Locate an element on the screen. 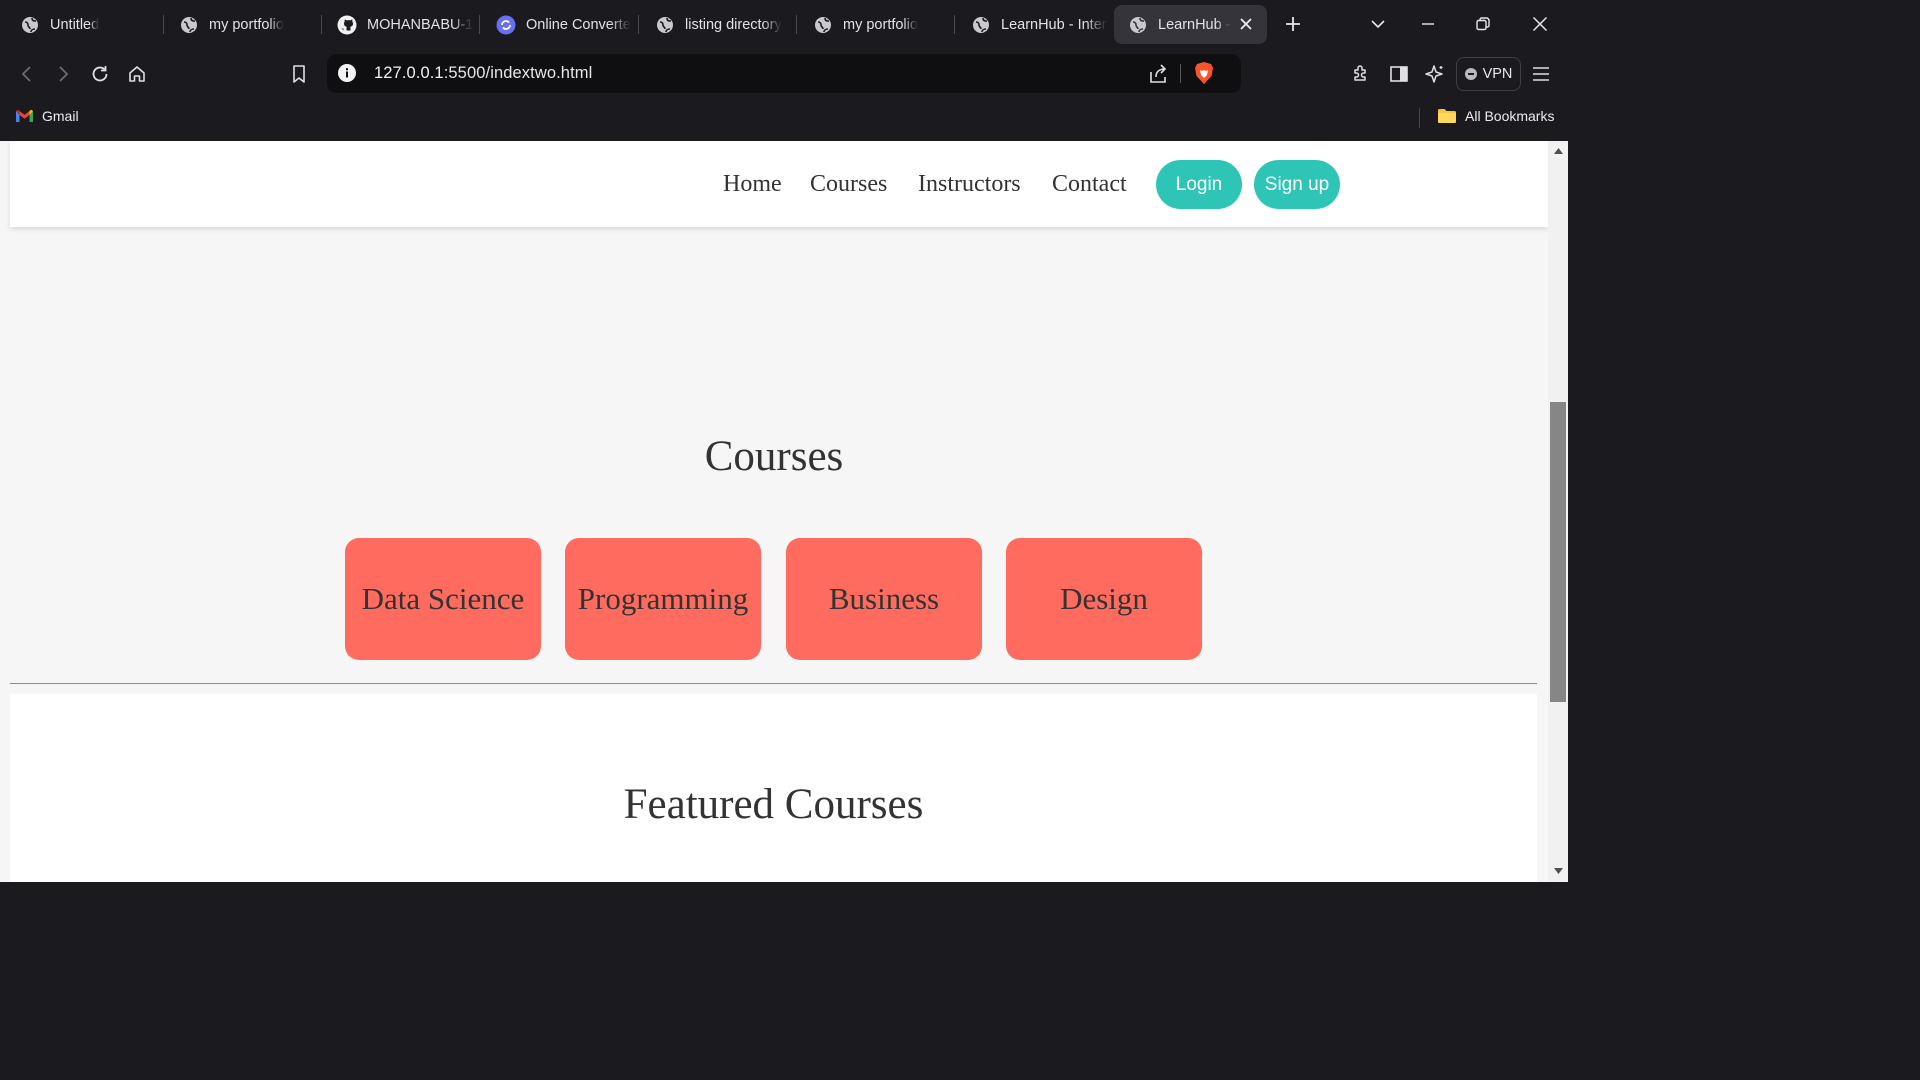  scroll-up-arrow-icon is located at coordinates (1558, 151).